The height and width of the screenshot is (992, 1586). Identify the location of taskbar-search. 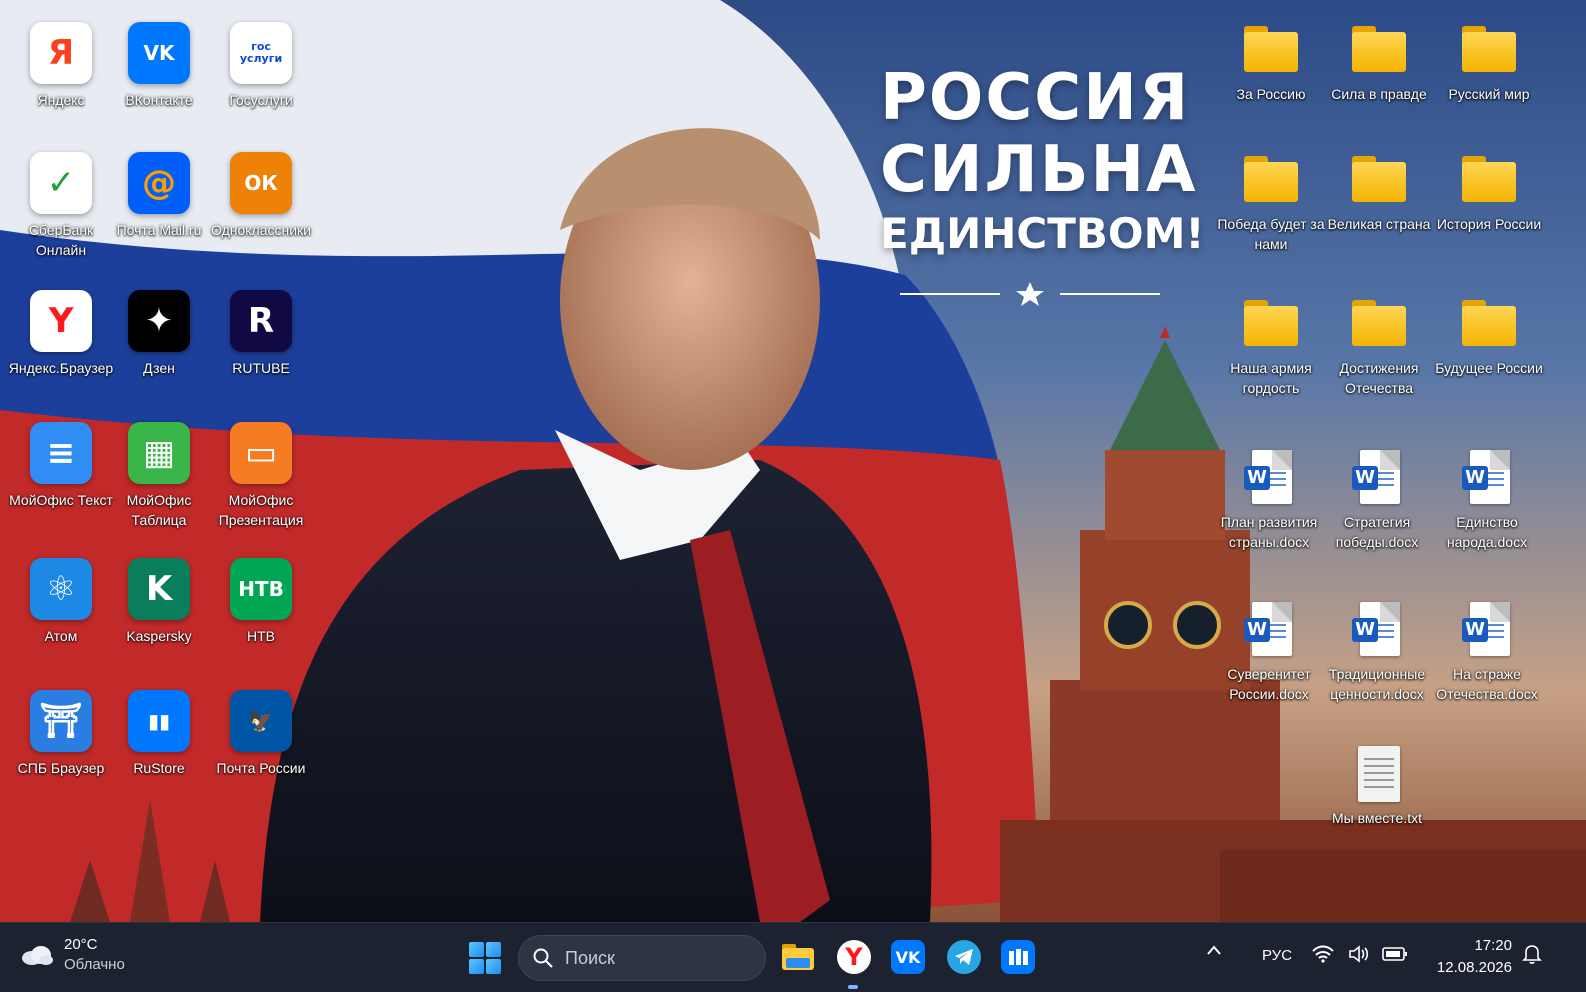
(642, 958).